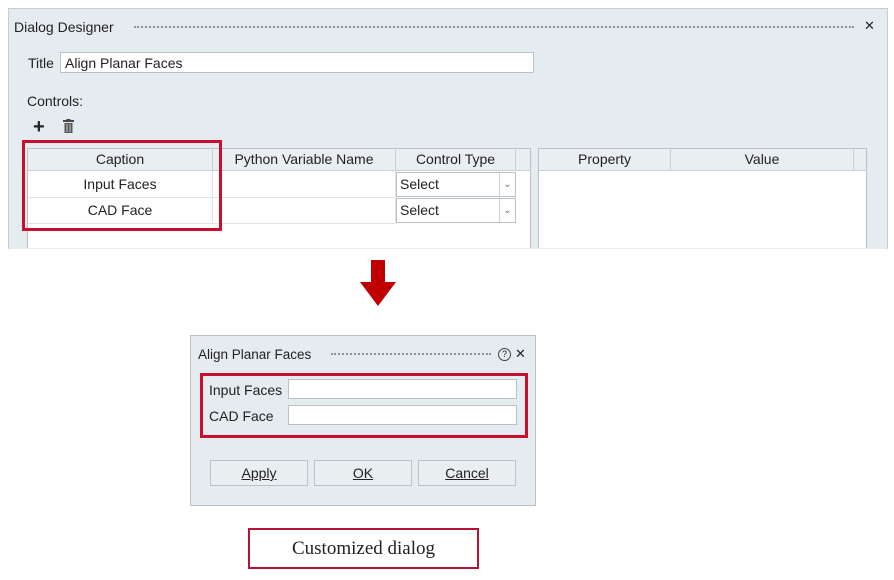 The image size is (894, 580). I want to click on dialog-title: Align Planar Faces, so click(255, 354).